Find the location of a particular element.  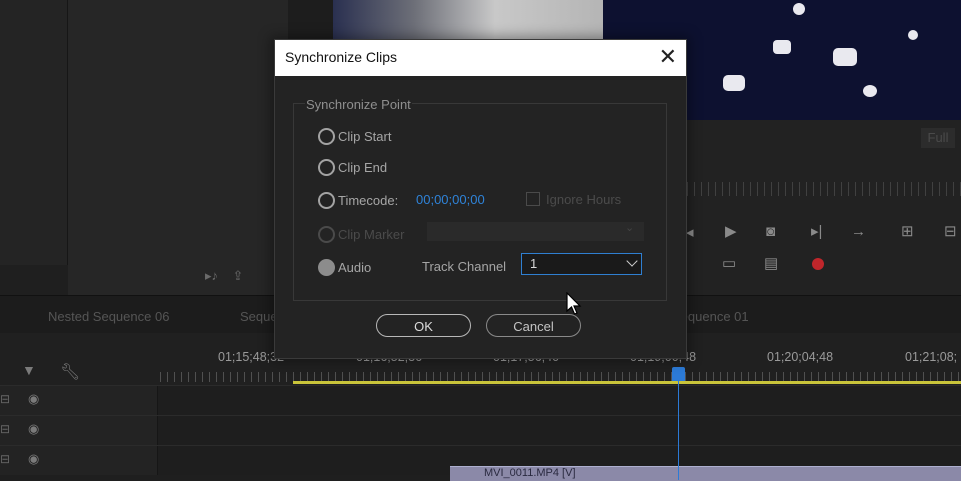

mouse-cursor-icon is located at coordinates (574, 303).